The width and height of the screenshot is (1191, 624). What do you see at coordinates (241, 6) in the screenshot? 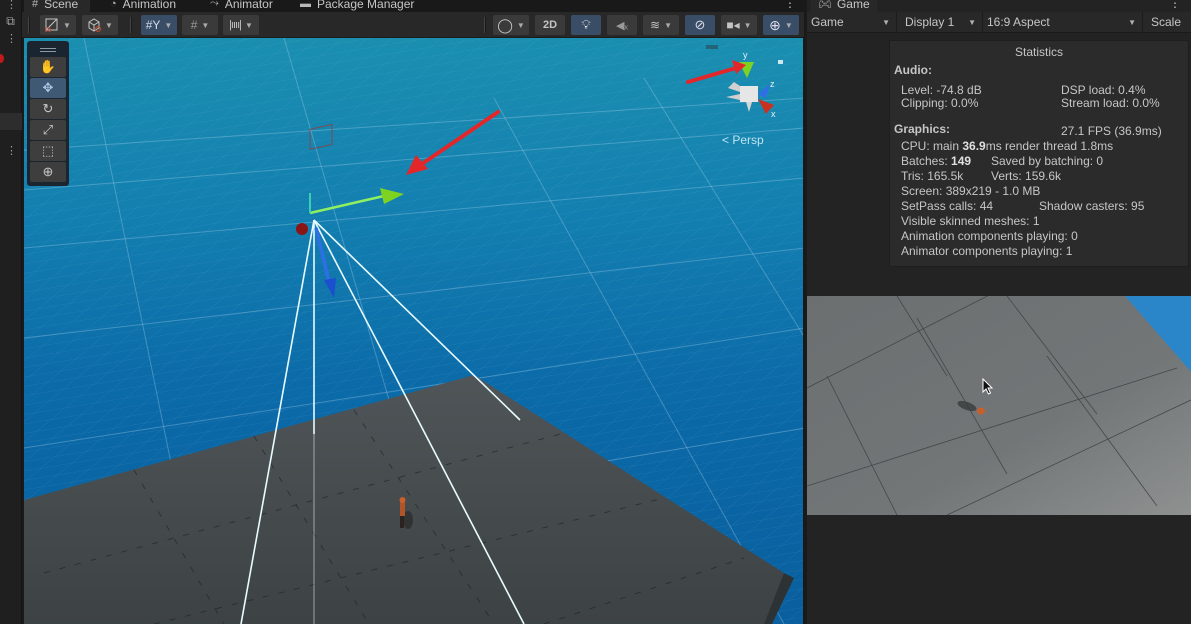
I see `tab-animator: ⤳ Animator` at bounding box center [241, 6].